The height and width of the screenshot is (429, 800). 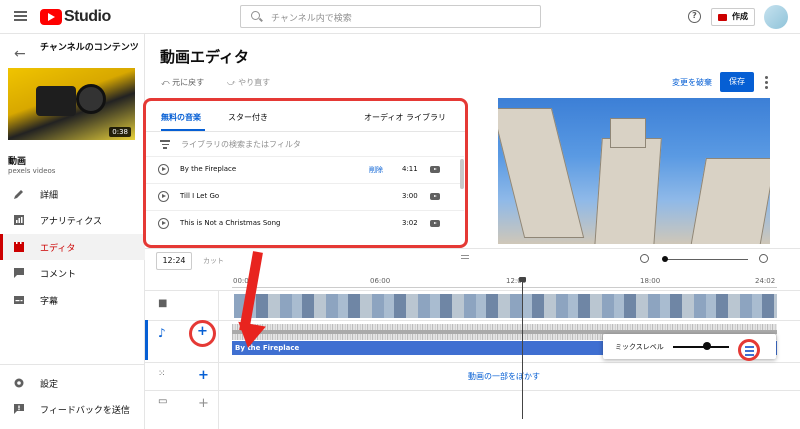 I want to click on avatar, so click(x=776, y=17).